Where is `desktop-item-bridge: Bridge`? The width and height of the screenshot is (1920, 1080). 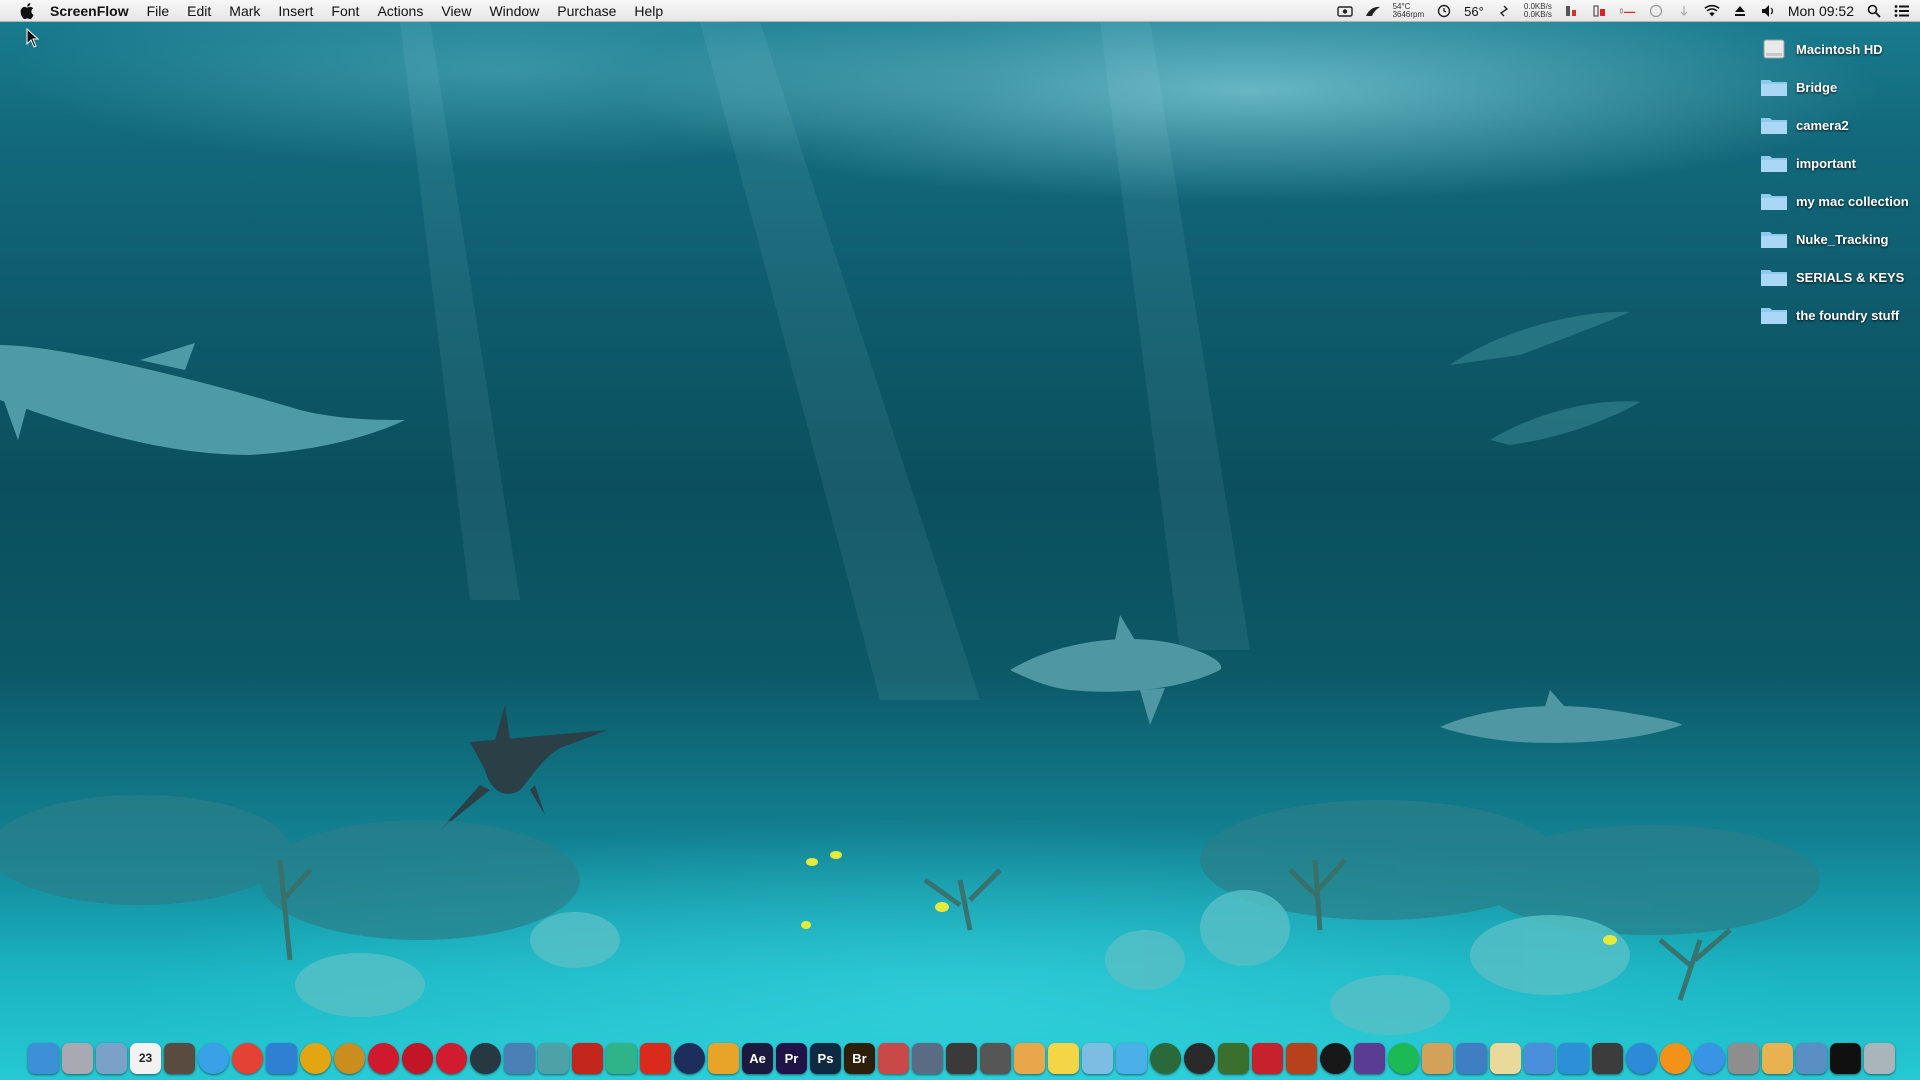 desktop-item-bridge: Bridge is located at coordinates (1835, 87).